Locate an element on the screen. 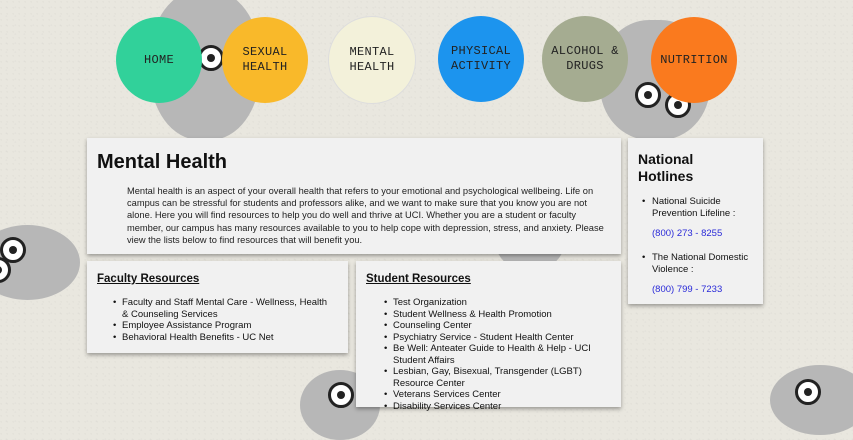  nav-home: HOME is located at coordinates (159, 60).